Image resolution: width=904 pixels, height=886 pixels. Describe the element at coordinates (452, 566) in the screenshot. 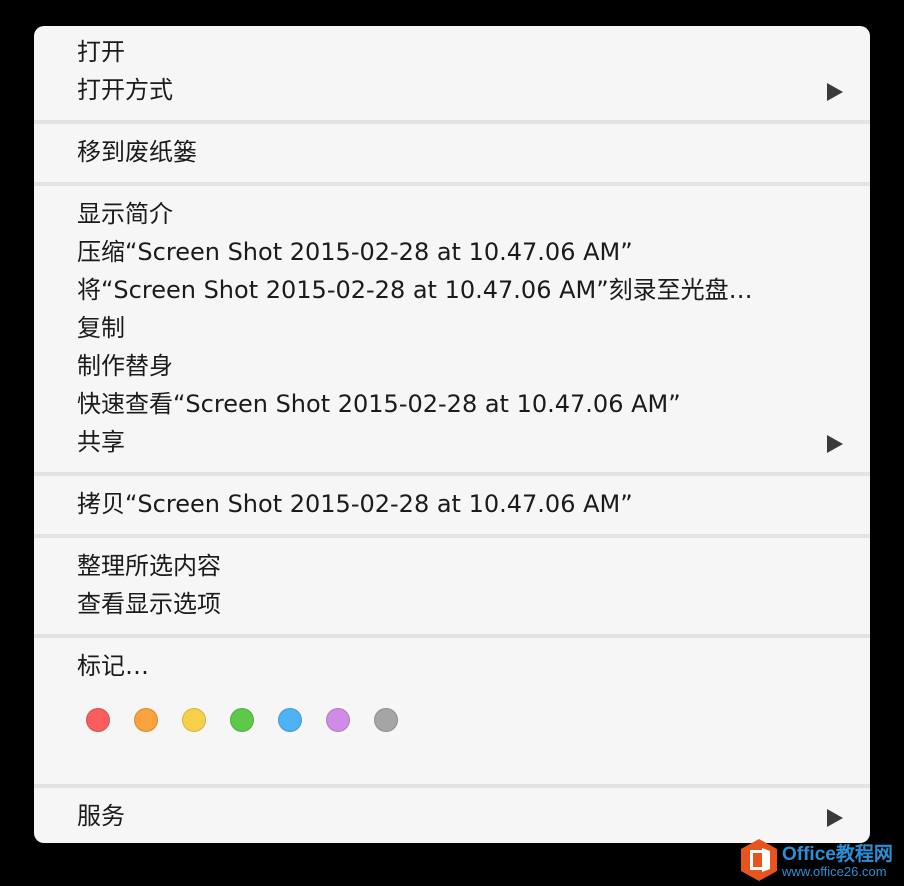

I see `menu-item-clean-up-selection: 整理所选内容` at that location.